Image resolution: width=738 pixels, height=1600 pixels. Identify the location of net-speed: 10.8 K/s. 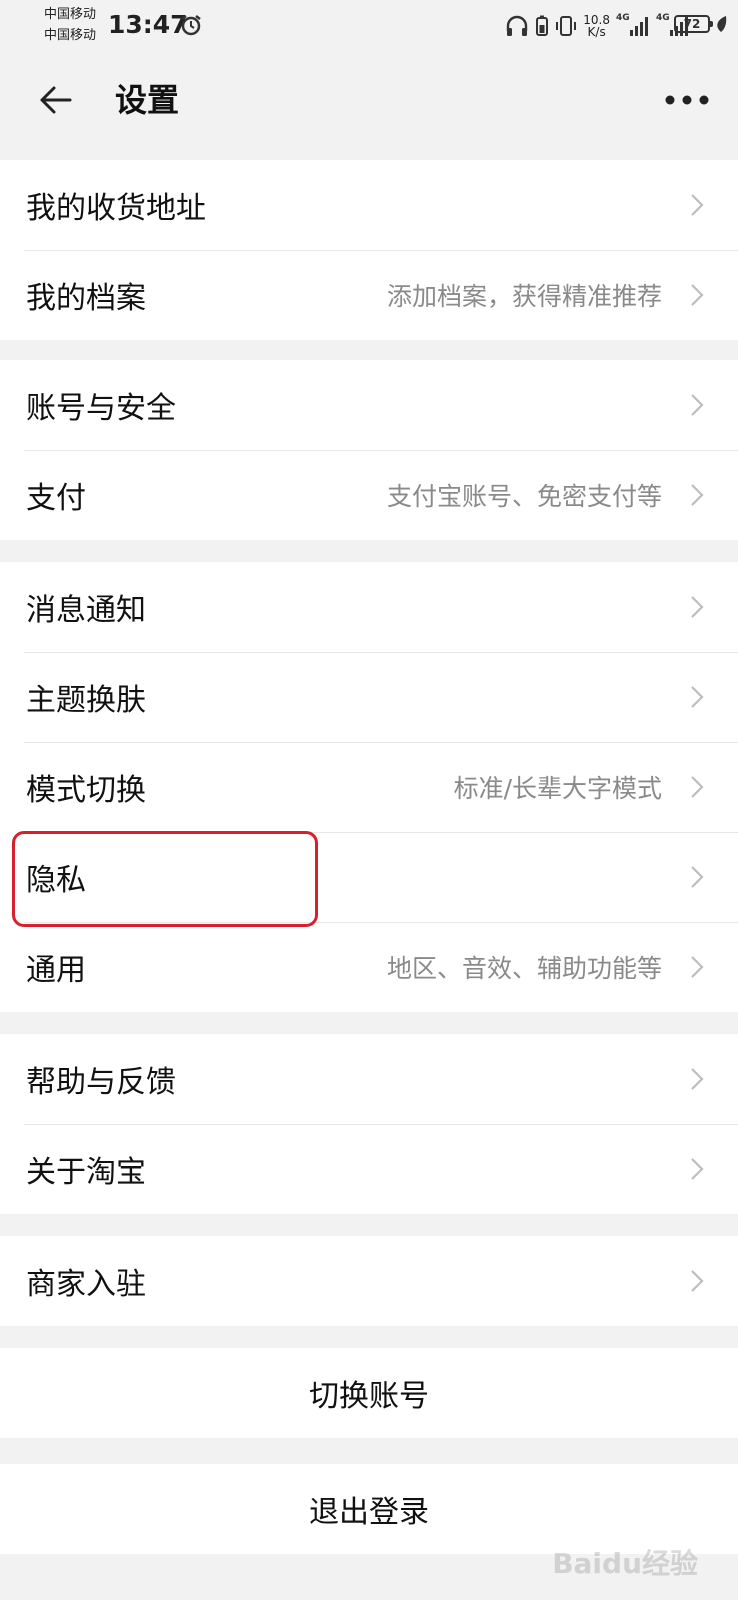
(596, 26).